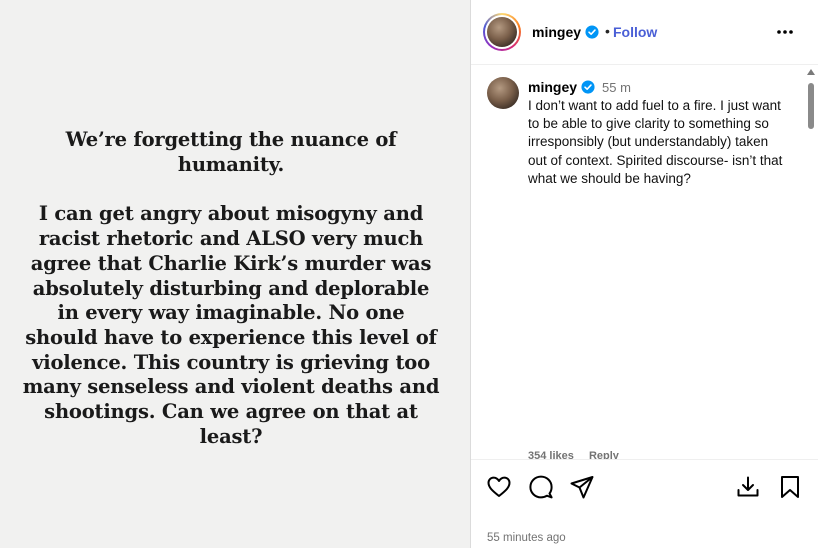  What do you see at coordinates (604, 454) in the screenshot?
I see `reply-button: Reply` at bounding box center [604, 454].